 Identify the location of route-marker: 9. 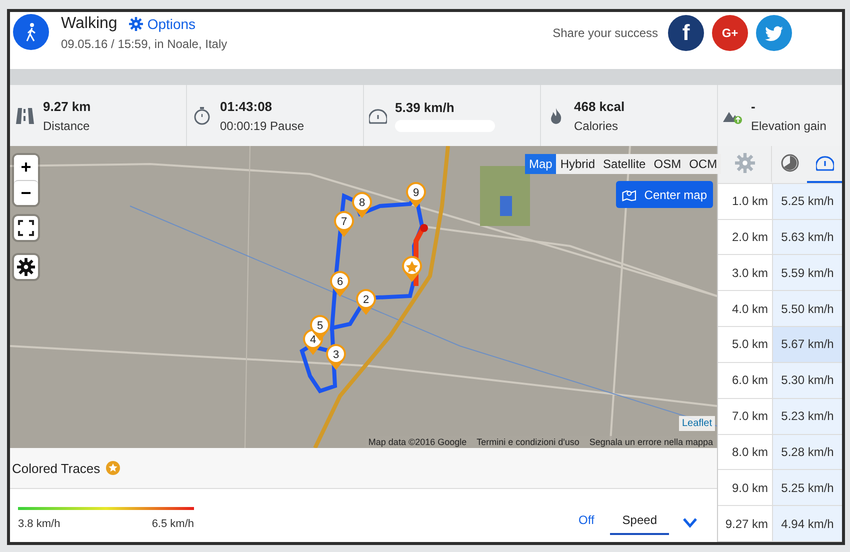
(416, 195).